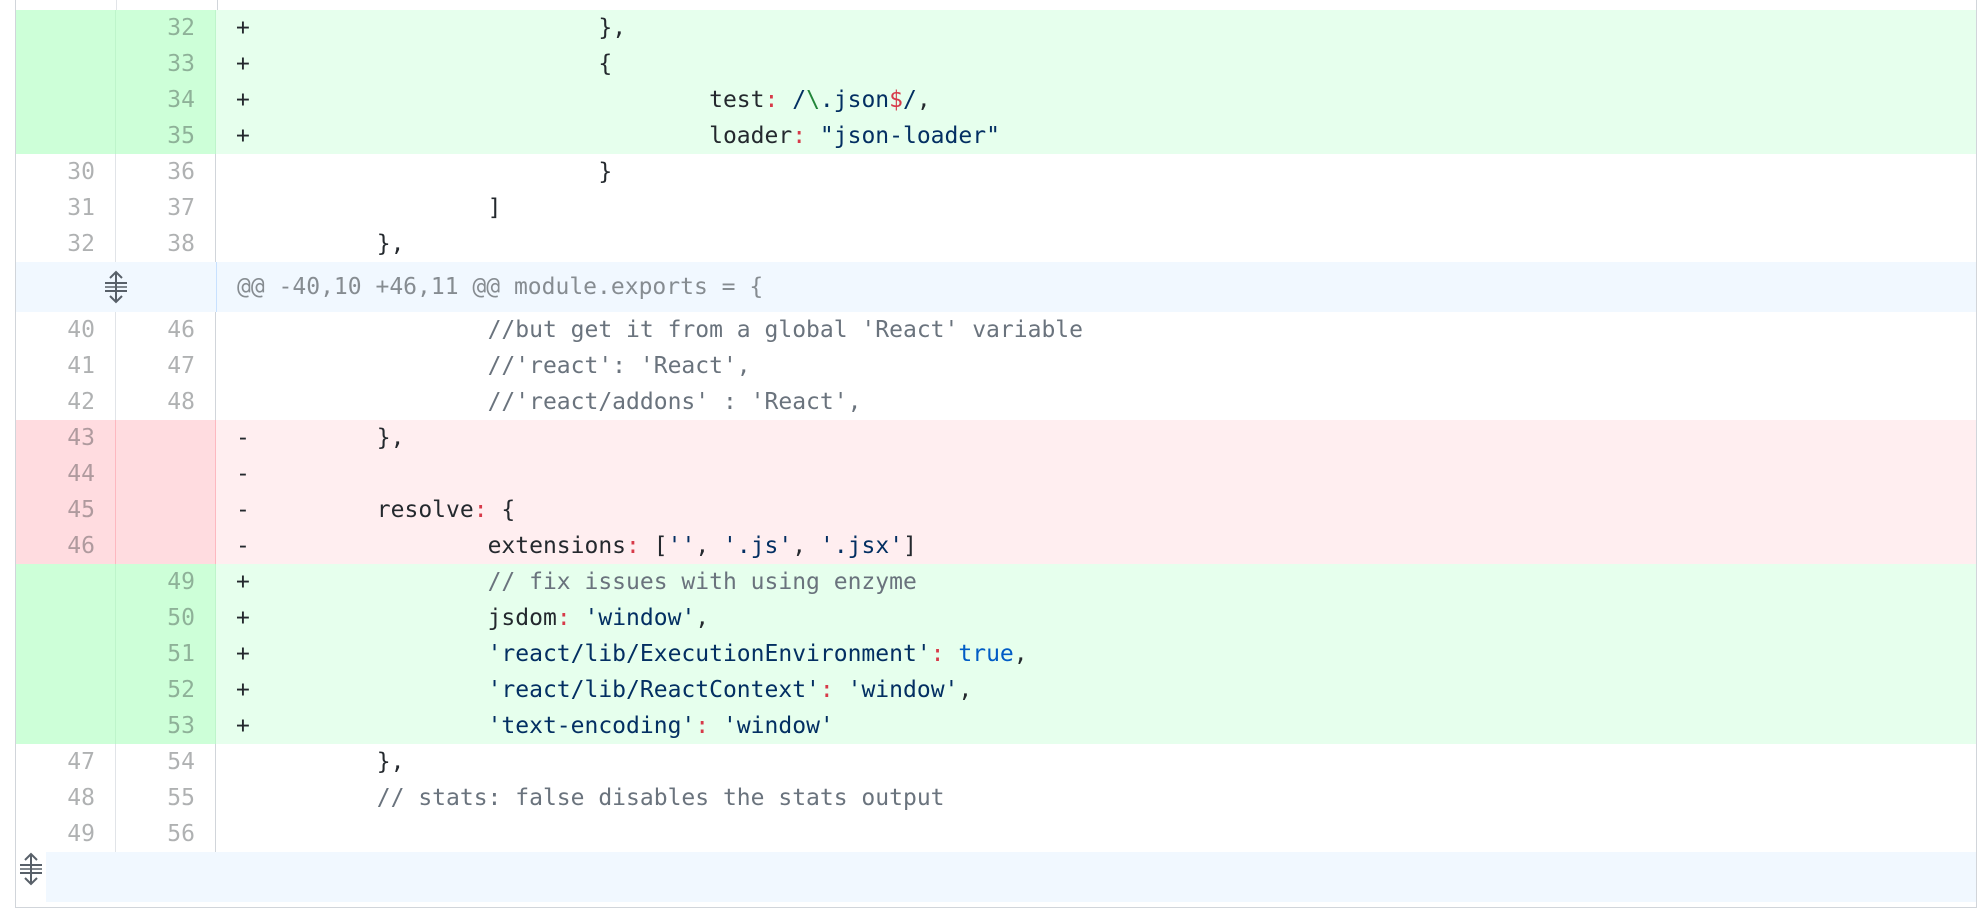 The height and width of the screenshot is (920, 1988). What do you see at coordinates (166, 618) in the screenshot?
I see `new-line-number: 50` at bounding box center [166, 618].